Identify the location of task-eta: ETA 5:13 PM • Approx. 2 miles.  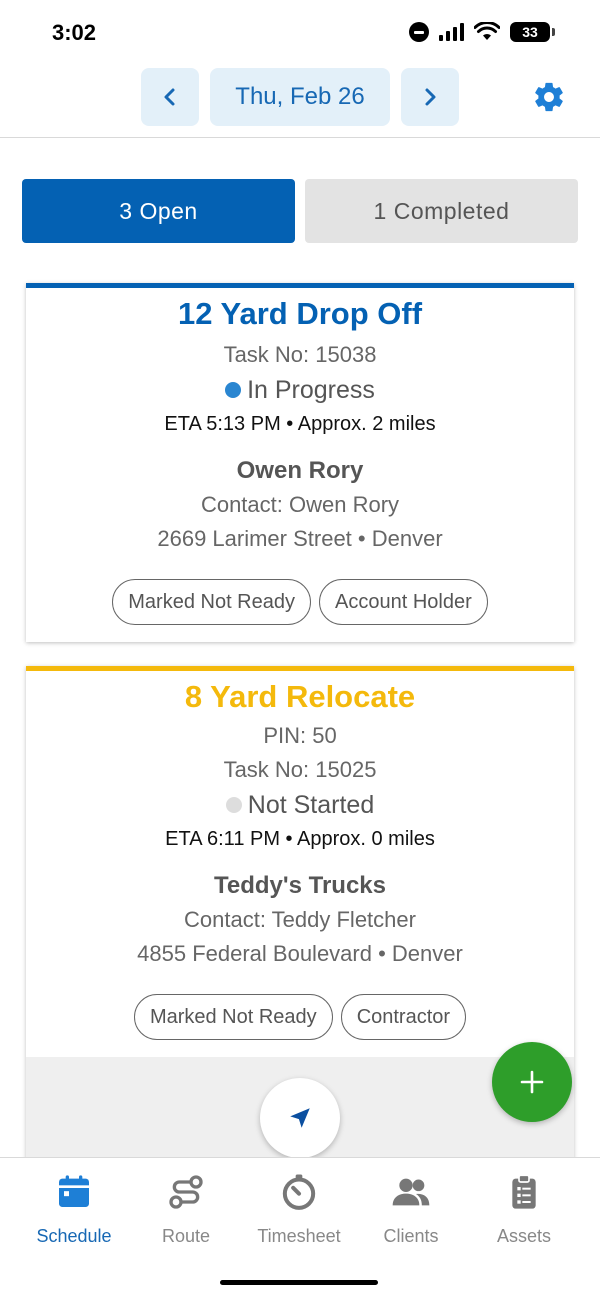
(300, 424).